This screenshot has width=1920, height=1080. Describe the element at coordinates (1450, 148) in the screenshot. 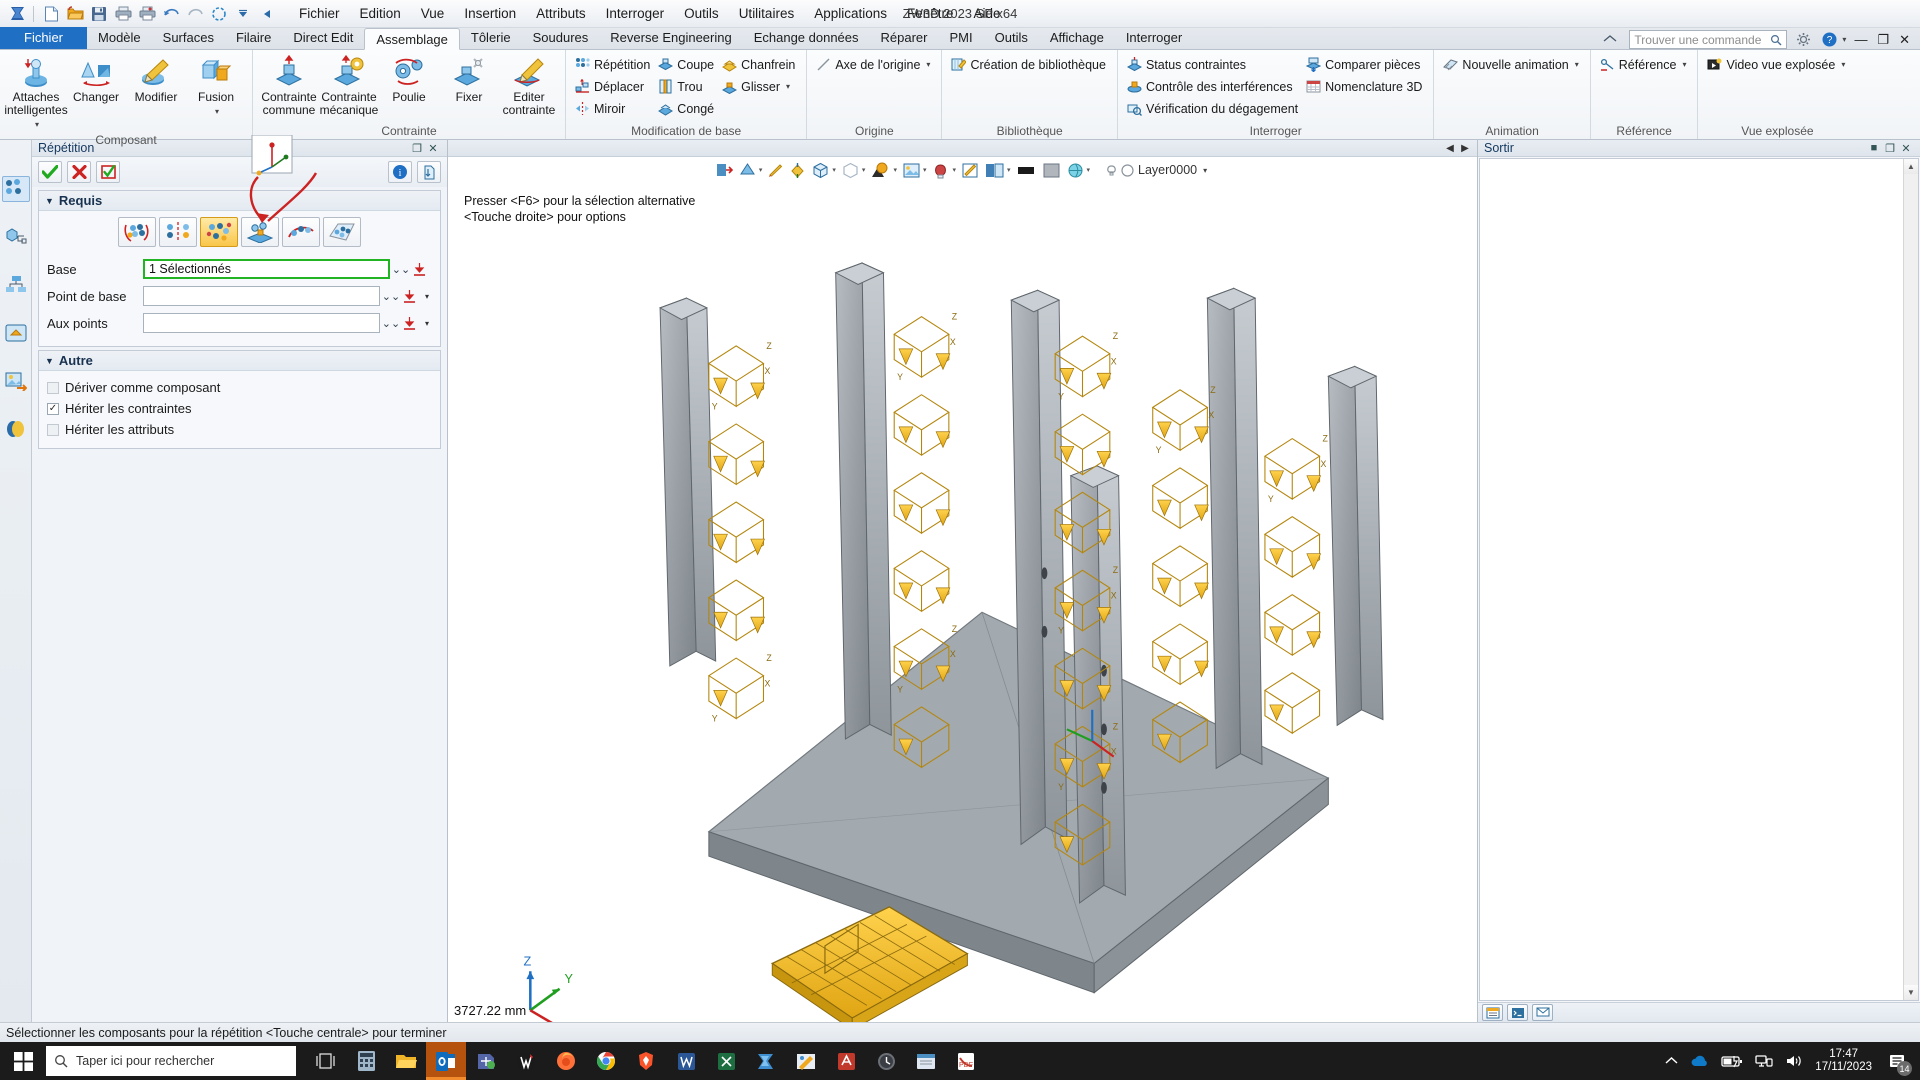

I see `viewport-prev-button: ◀` at that location.